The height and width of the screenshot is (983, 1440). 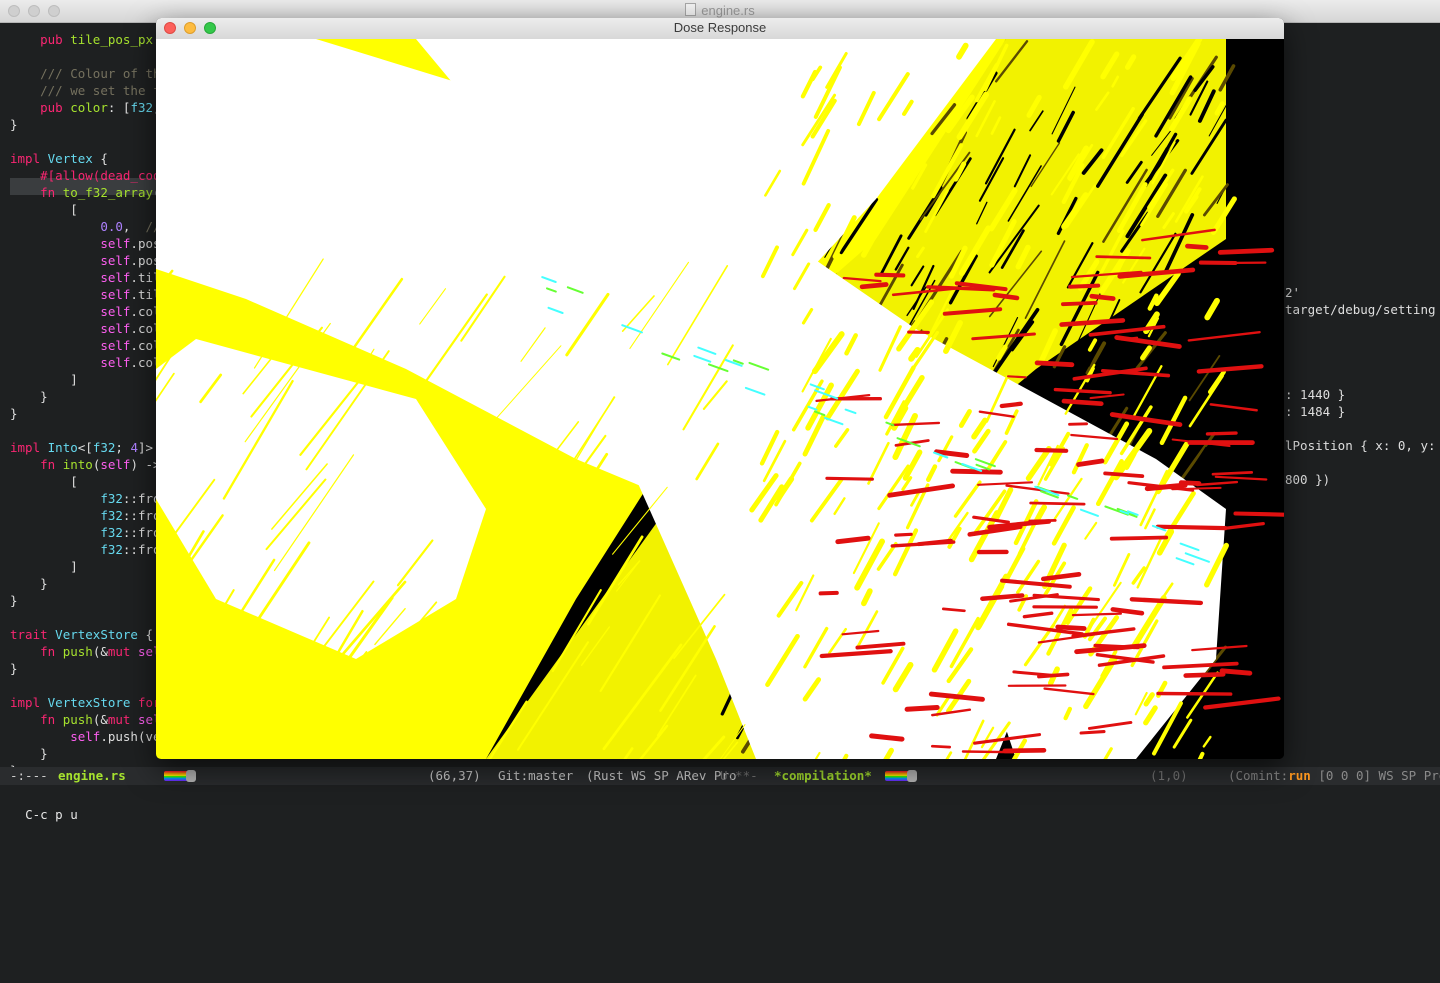 What do you see at coordinates (89, 73) in the screenshot?
I see `code-line: /// Colour of the` at bounding box center [89, 73].